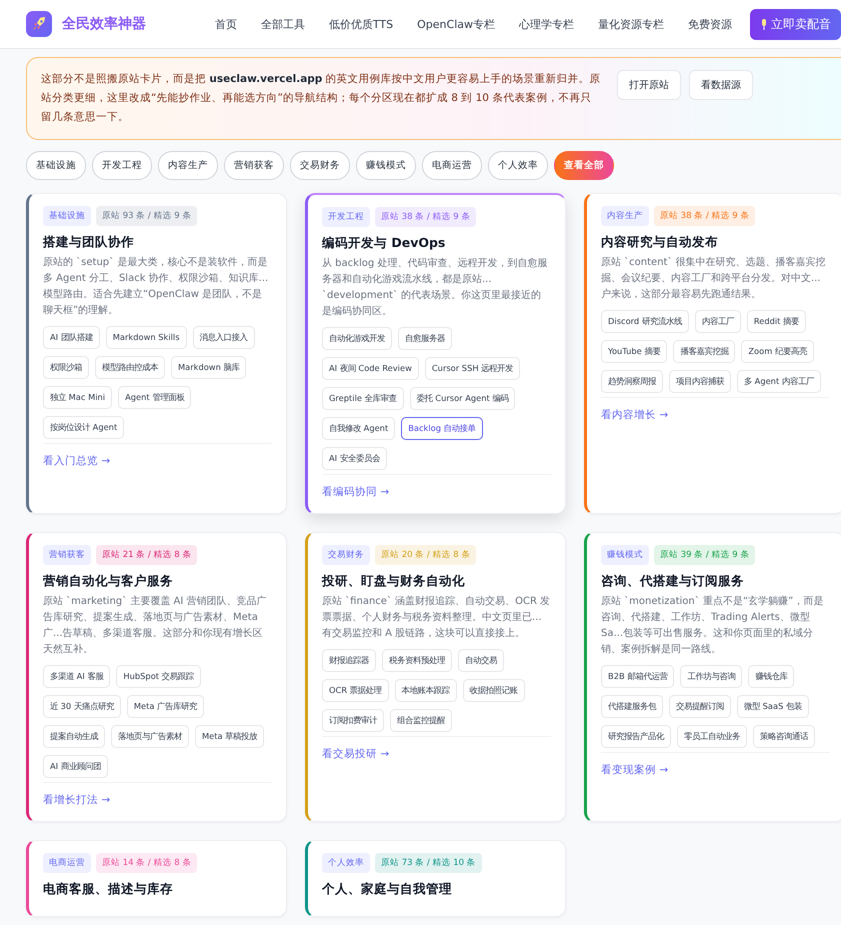 This screenshot has width=841, height=925. I want to click on use-case-tag: 代搭建服务包, so click(632, 706).